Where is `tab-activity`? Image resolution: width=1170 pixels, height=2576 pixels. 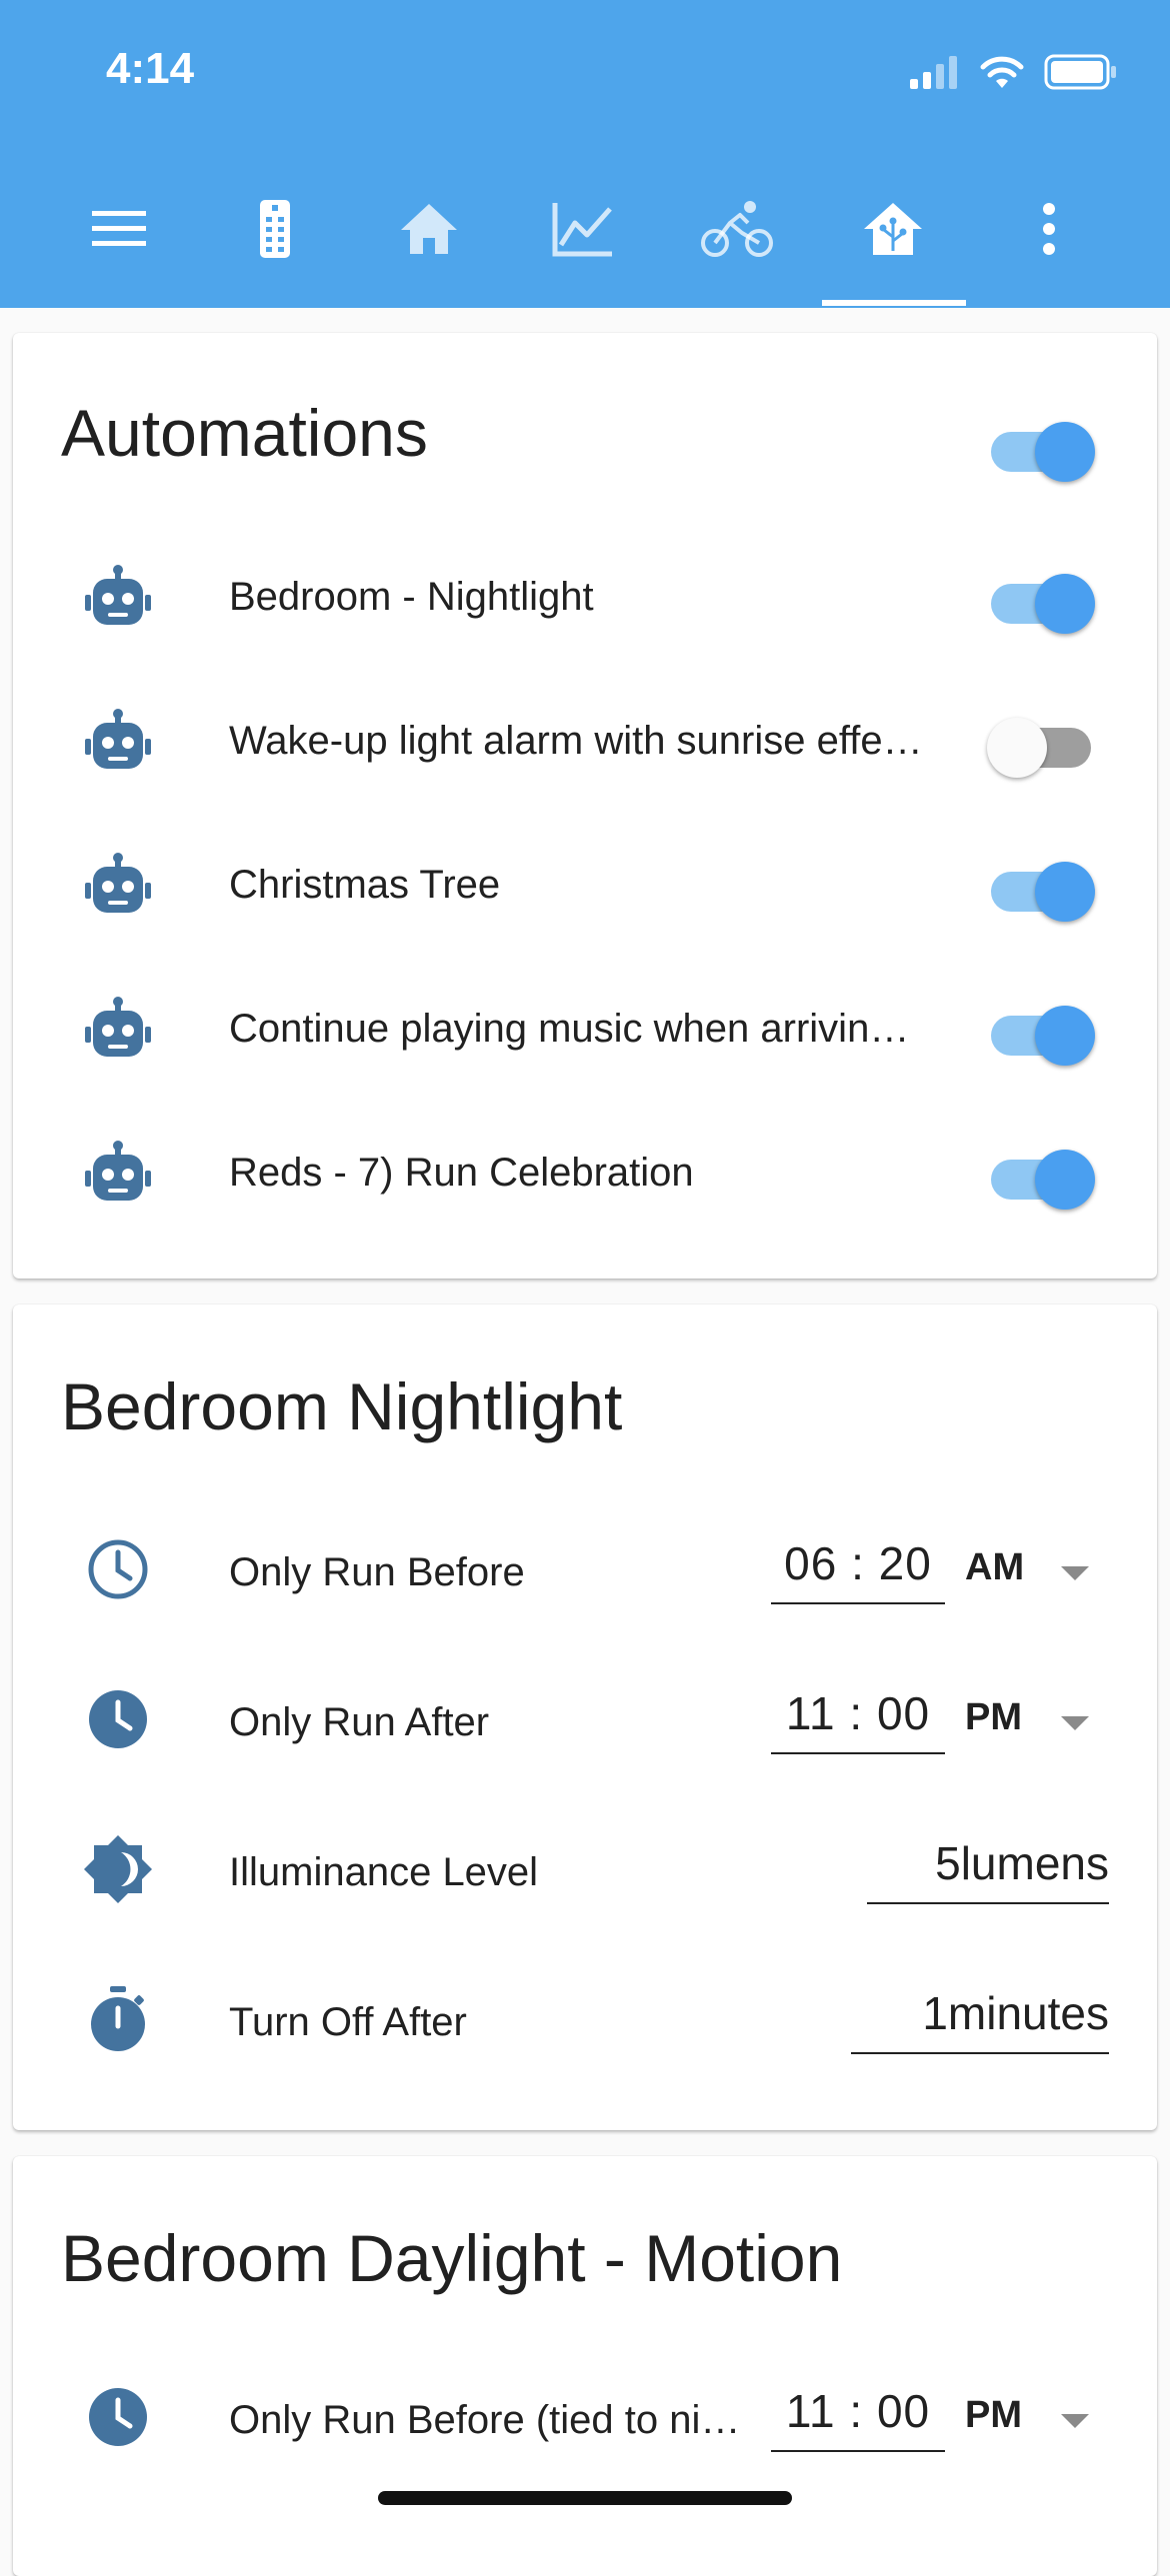
tab-activity is located at coordinates (737, 229).